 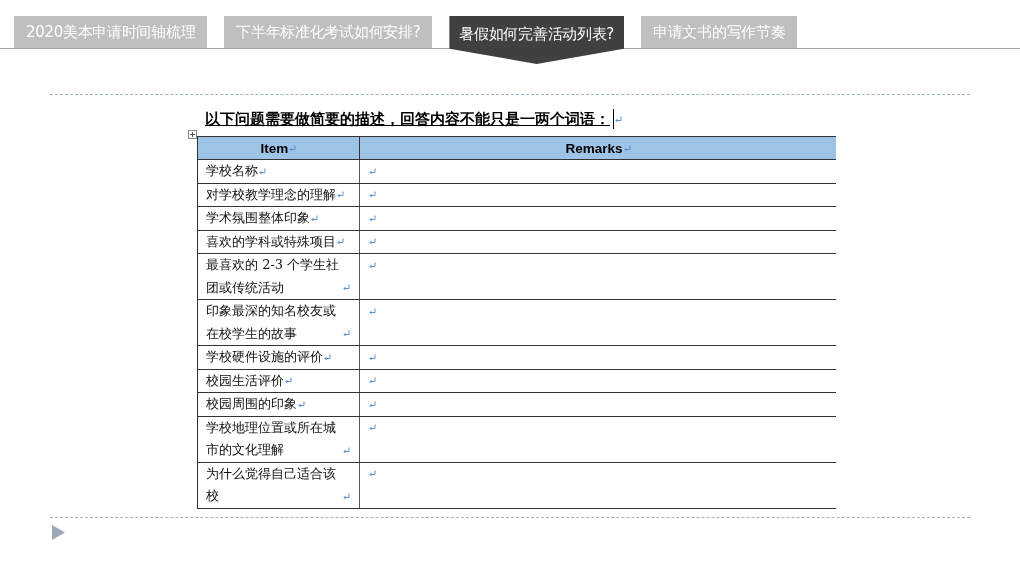 I want to click on table-cell-text: 学校硬件设施的评价, so click(x=264, y=357).